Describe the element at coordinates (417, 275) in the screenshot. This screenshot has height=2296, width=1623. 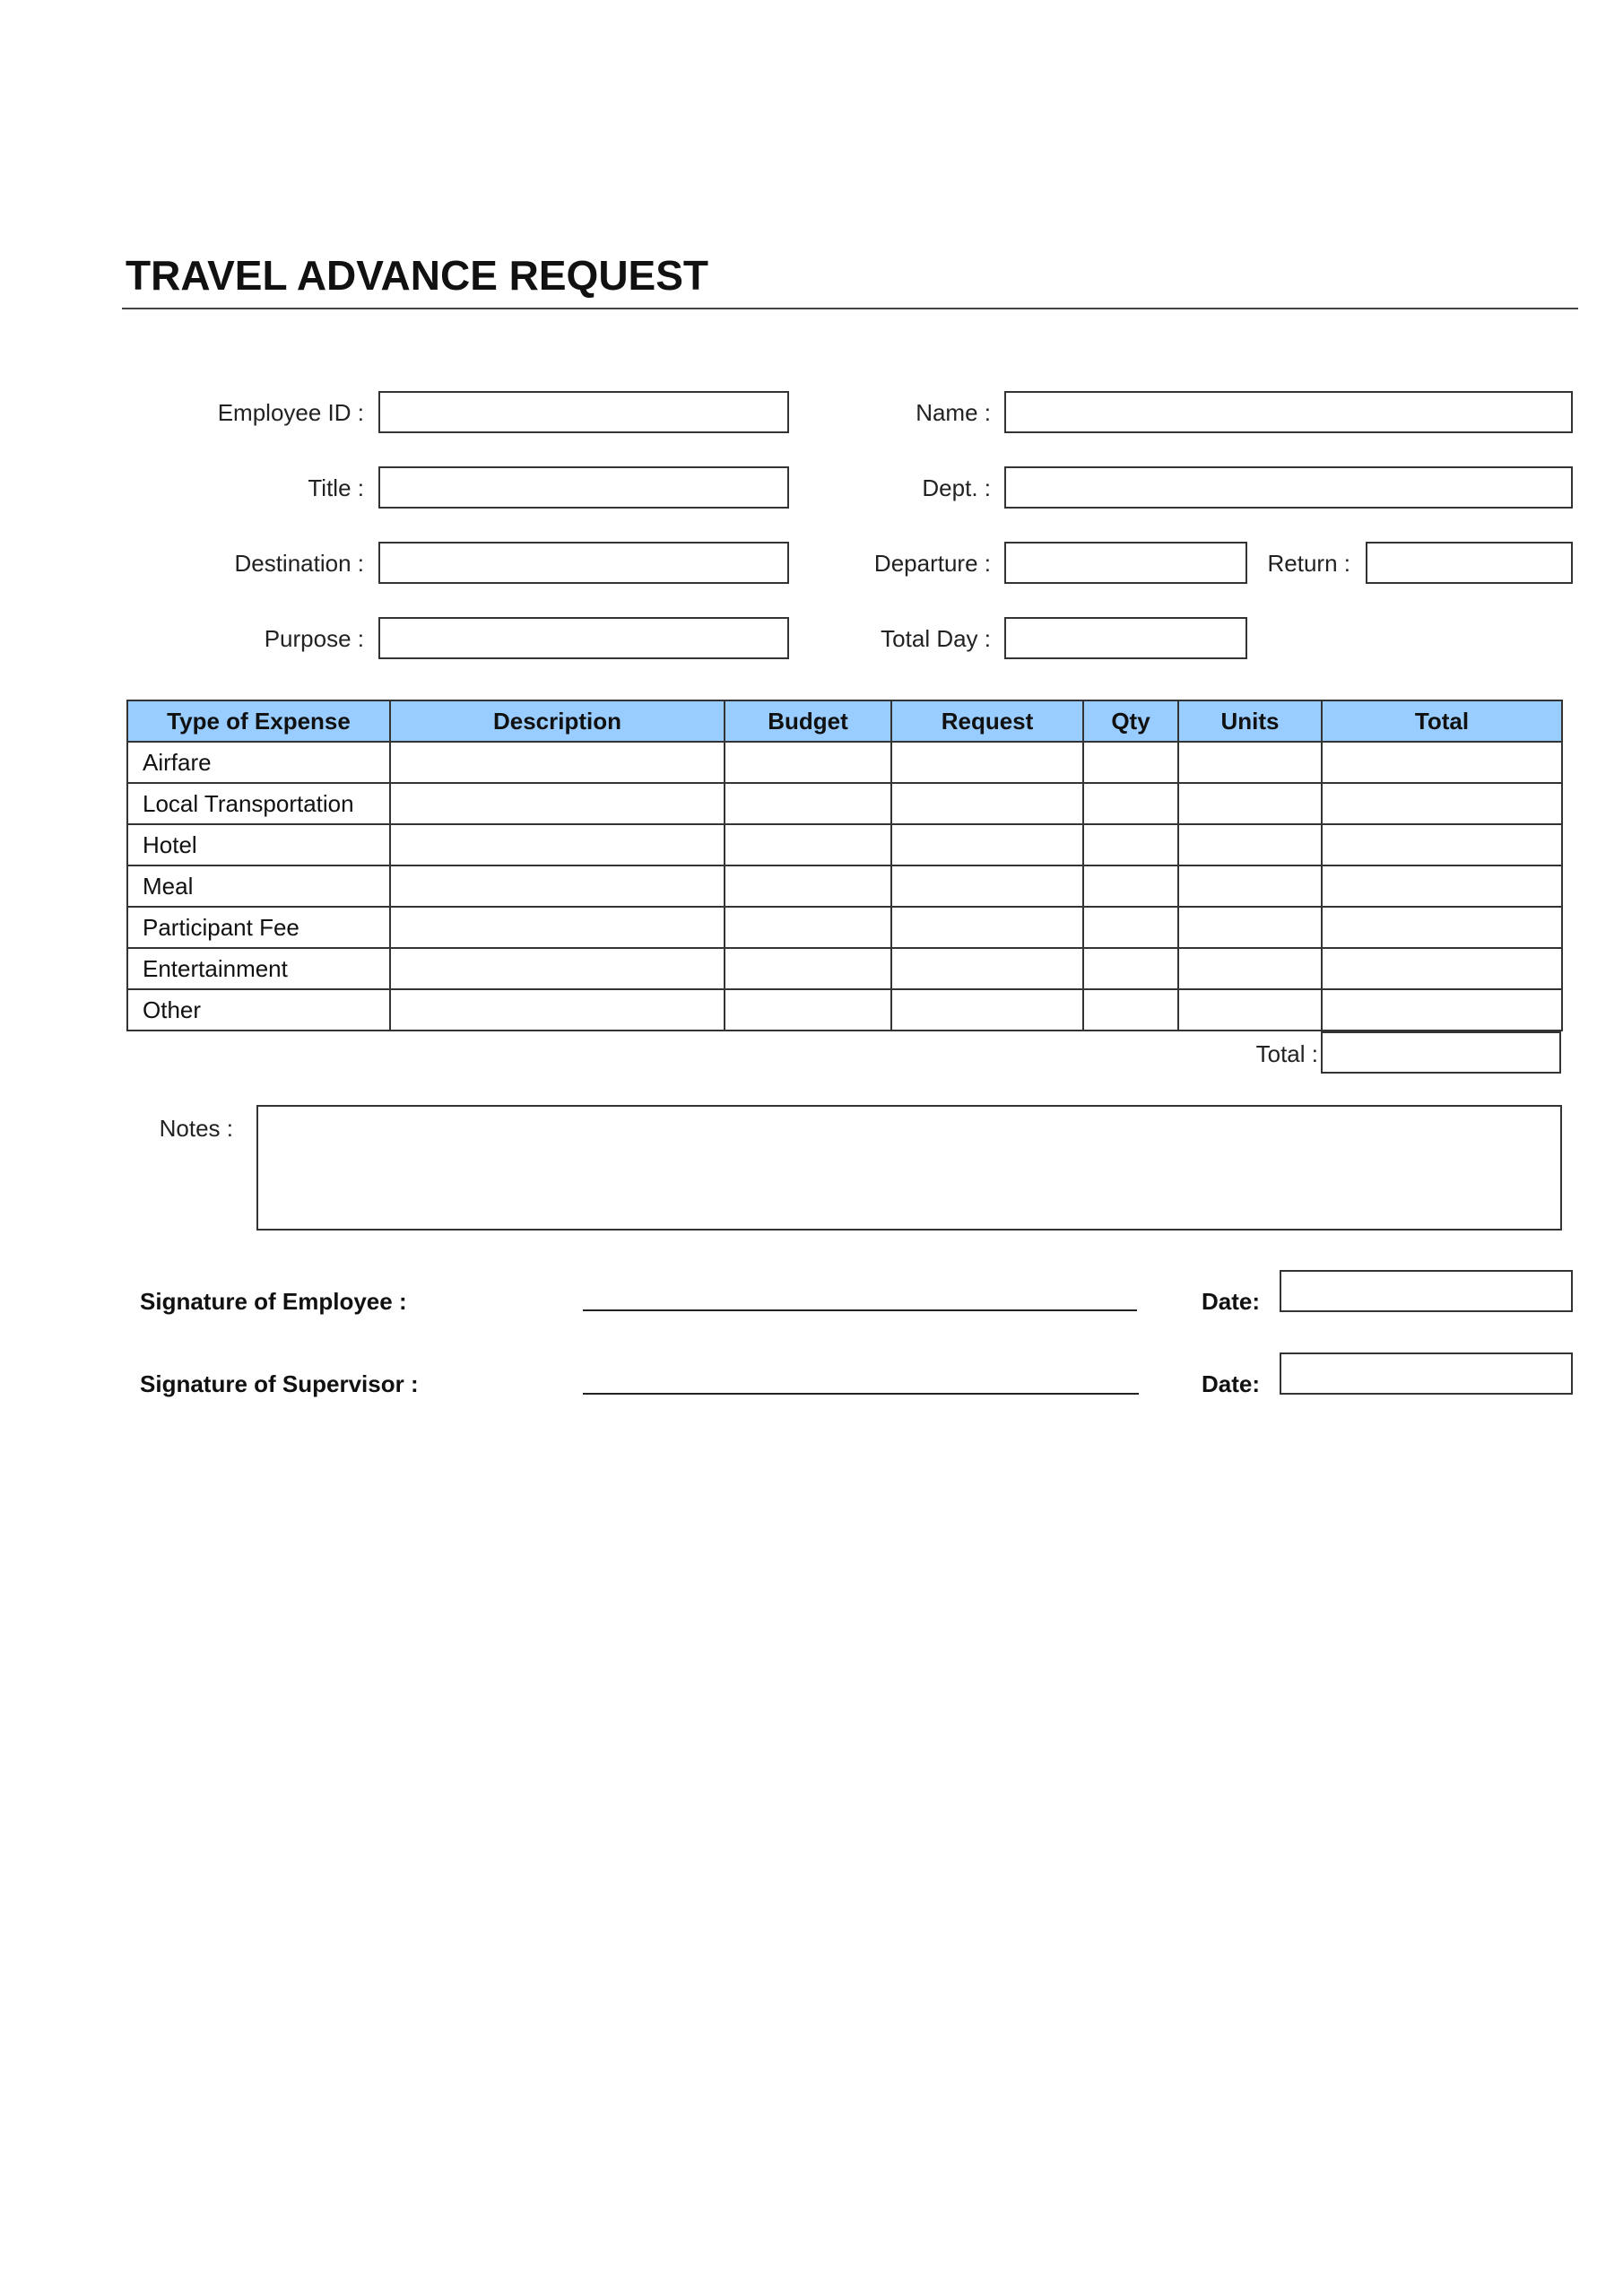
I see `page-title: TRAVEL ADVANCE REQUEST` at that location.